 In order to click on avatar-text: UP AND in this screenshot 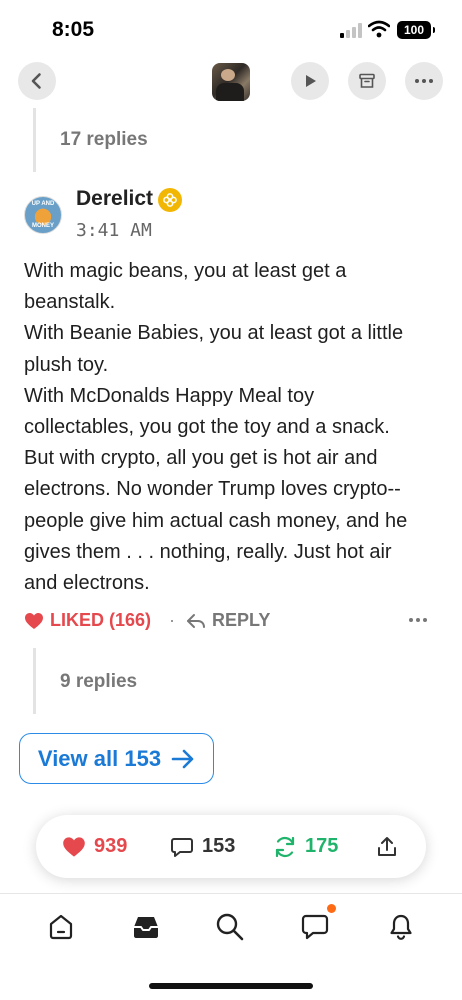, I will do `click(43, 204)`.